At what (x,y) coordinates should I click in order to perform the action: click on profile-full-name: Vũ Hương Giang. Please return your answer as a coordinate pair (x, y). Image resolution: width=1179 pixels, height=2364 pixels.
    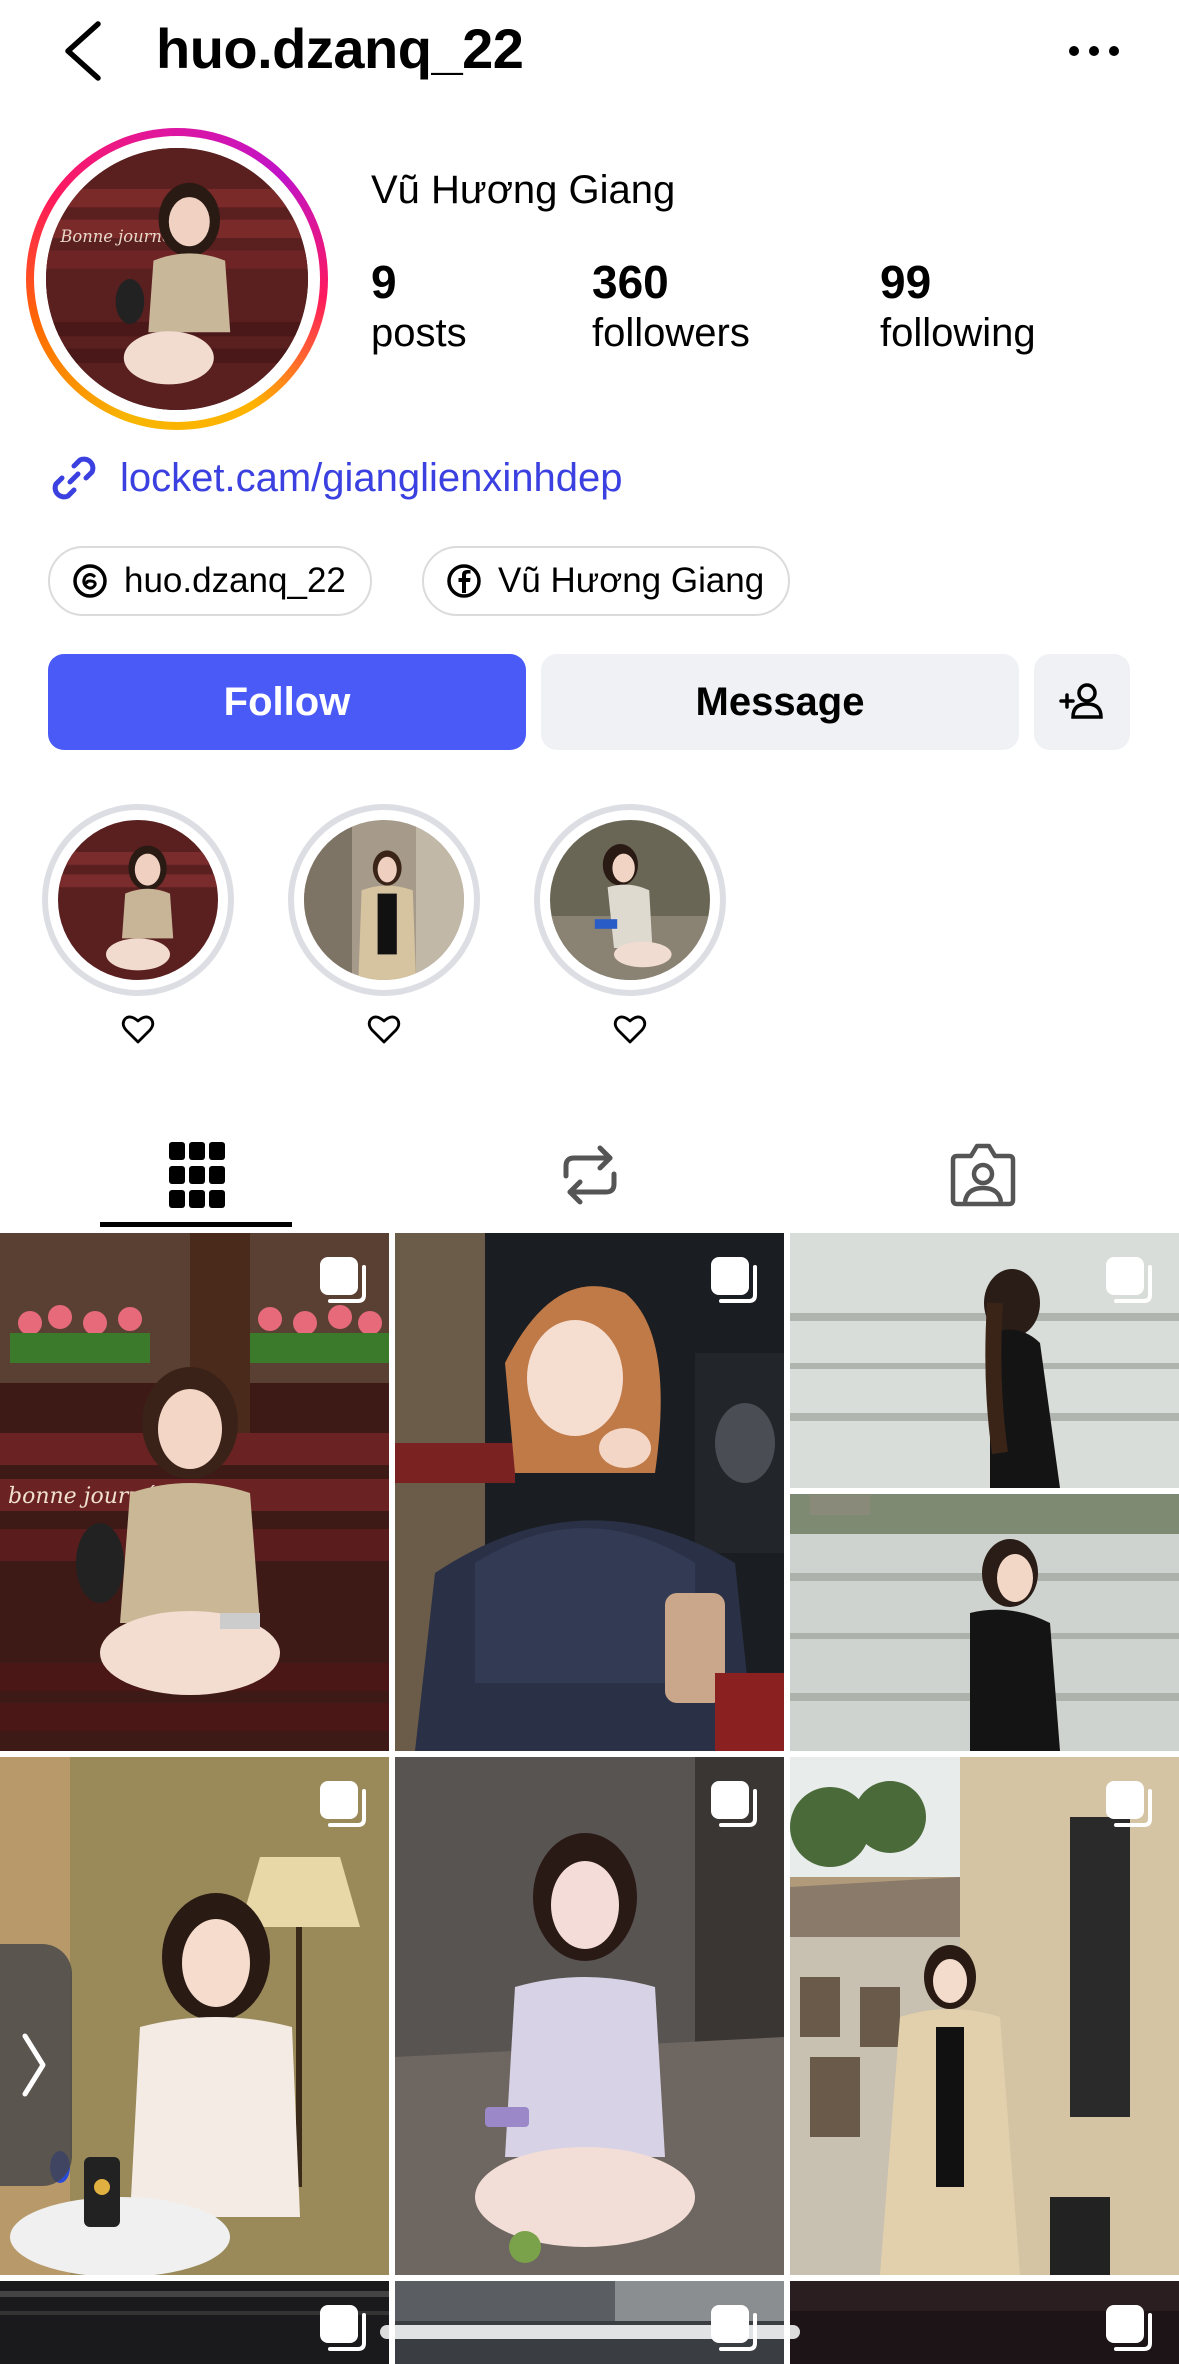
    Looking at the image, I should click on (523, 190).